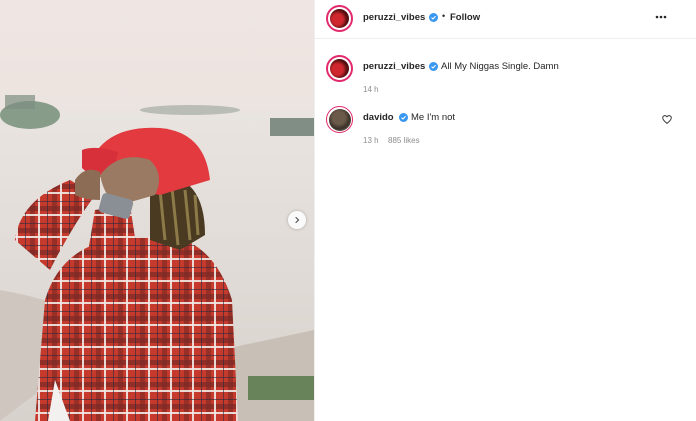 The width and height of the screenshot is (696, 421). I want to click on author-avatar, so click(339, 18).